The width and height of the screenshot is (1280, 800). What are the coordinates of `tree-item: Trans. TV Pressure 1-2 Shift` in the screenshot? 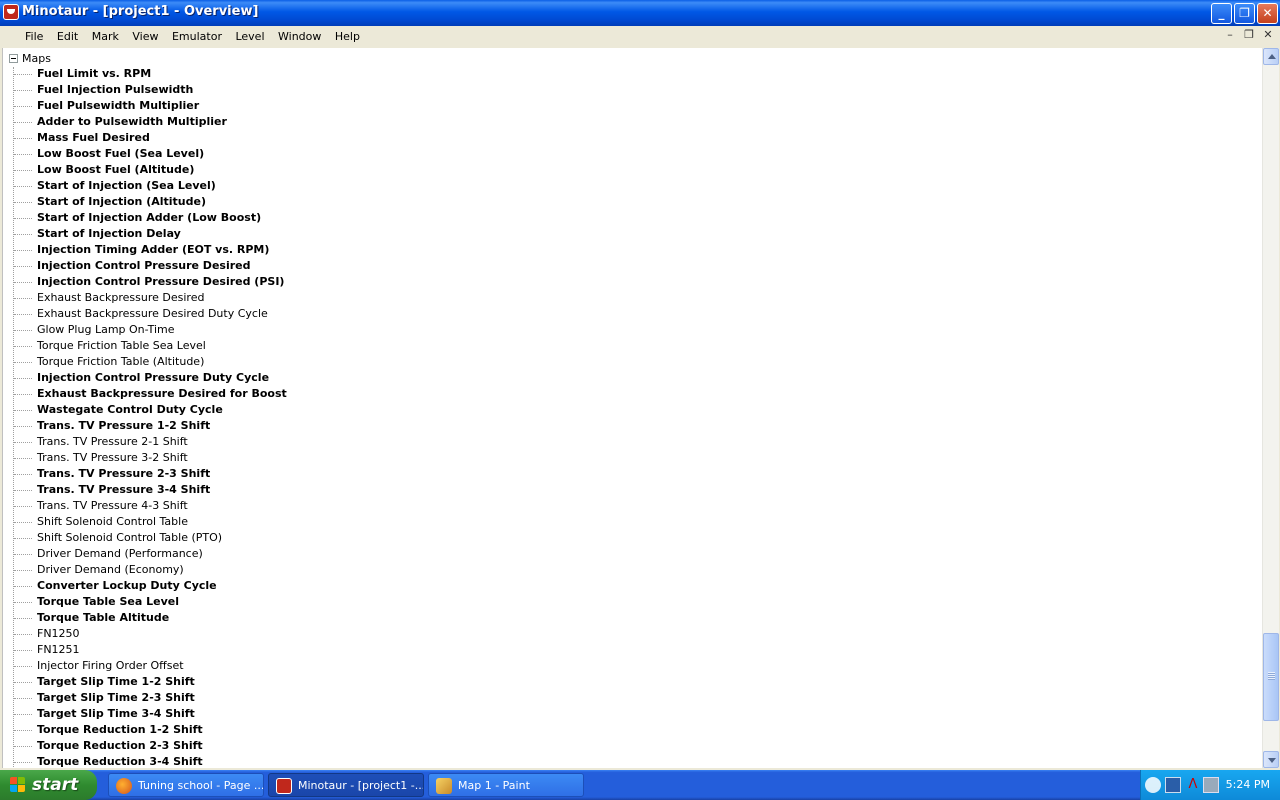 It's located at (145, 426).